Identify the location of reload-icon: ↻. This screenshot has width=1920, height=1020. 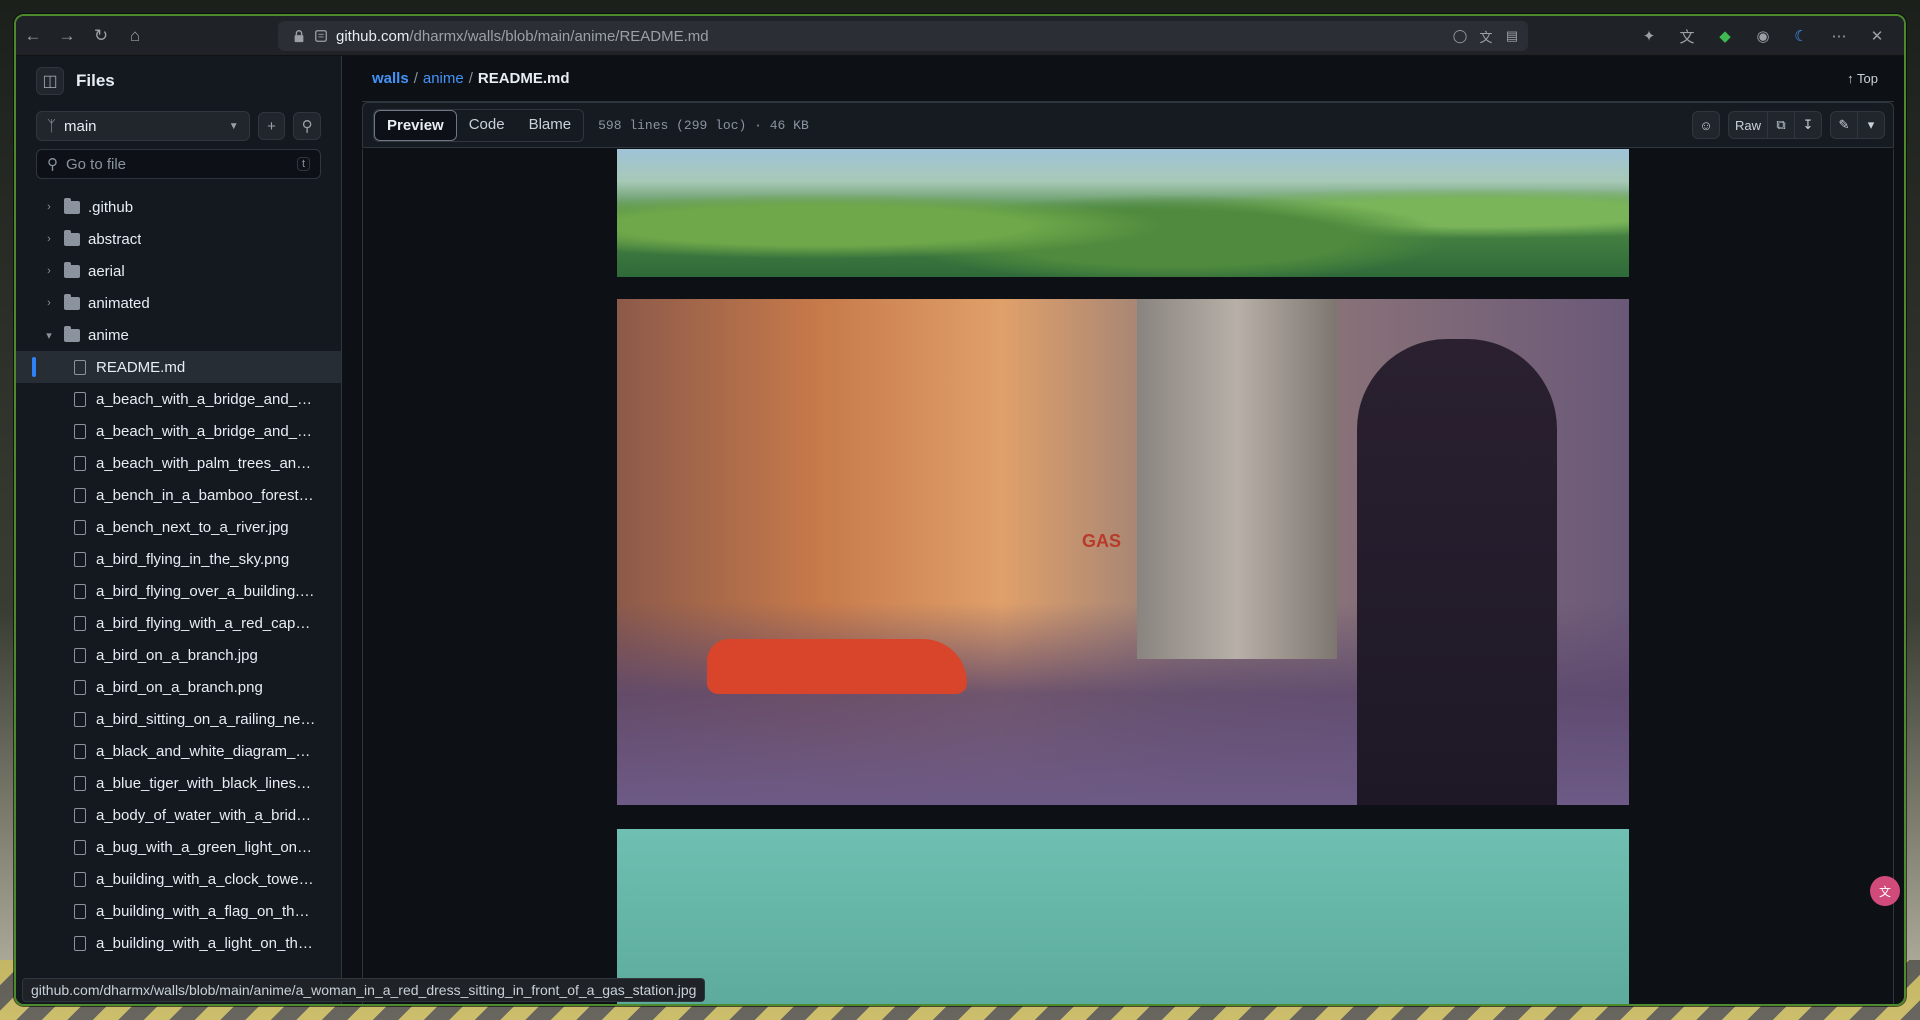
(101, 36).